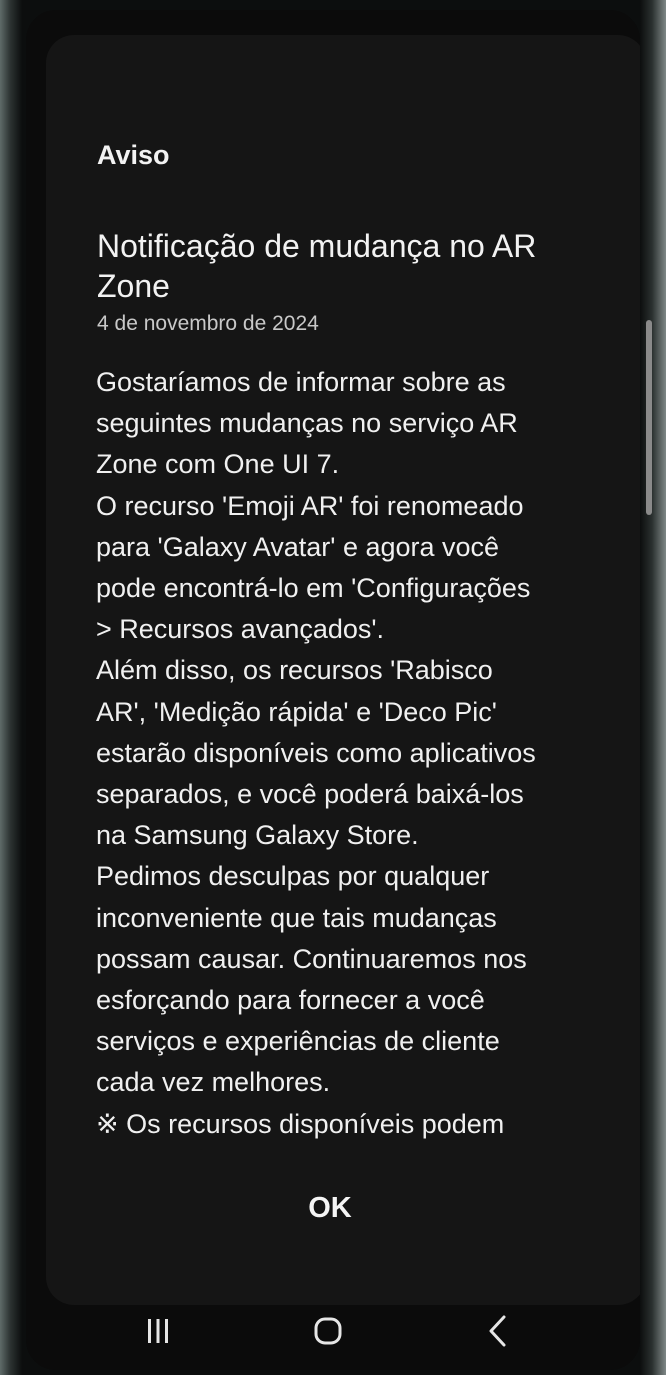 This screenshot has width=666, height=1375. What do you see at coordinates (330, 1208) in the screenshot?
I see `ok-button: OK` at bounding box center [330, 1208].